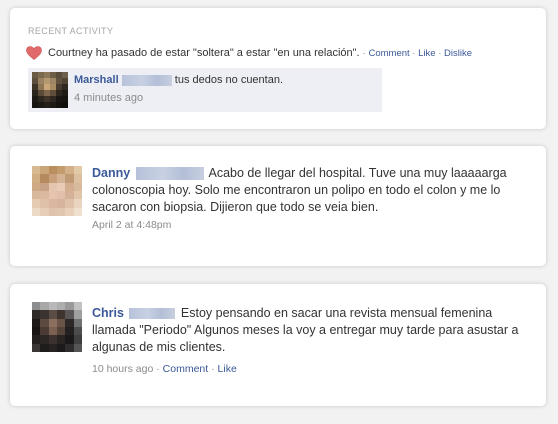  I want to click on author-name: Marshall, so click(96, 80).